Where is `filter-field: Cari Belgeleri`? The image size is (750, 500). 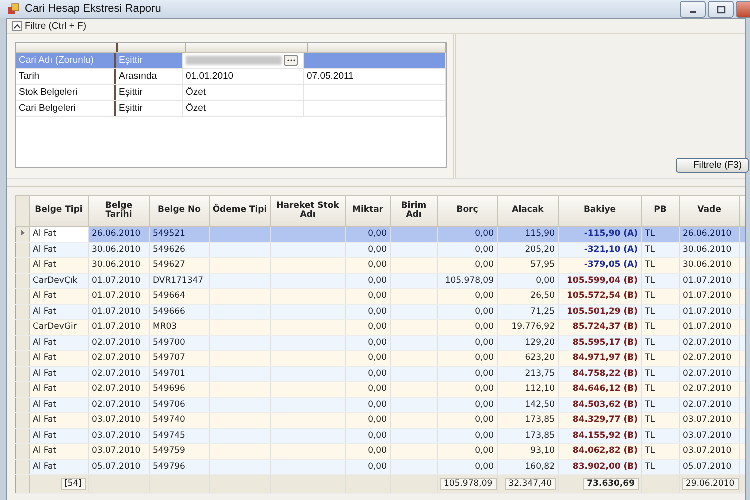
filter-field: Cari Belgeleri is located at coordinates (66, 108).